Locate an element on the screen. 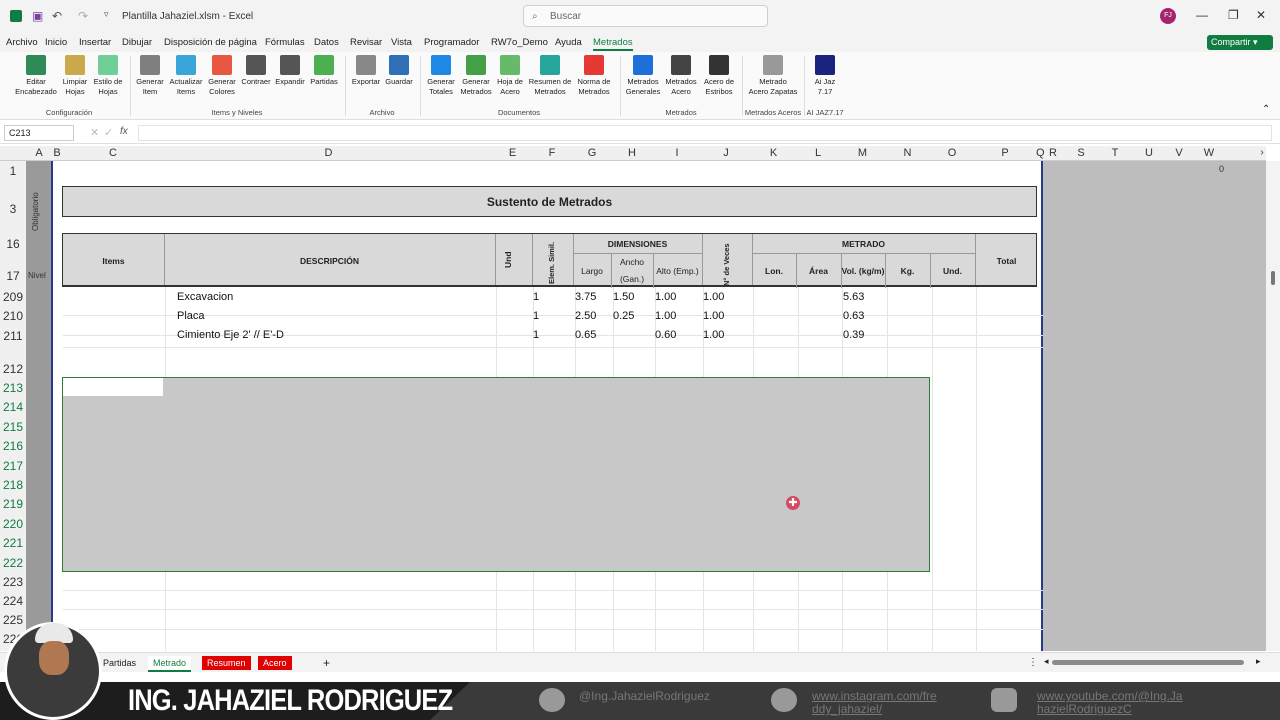 The height and width of the screenshot is (720, 1280). active-cell is located at coordinates (113, 387).